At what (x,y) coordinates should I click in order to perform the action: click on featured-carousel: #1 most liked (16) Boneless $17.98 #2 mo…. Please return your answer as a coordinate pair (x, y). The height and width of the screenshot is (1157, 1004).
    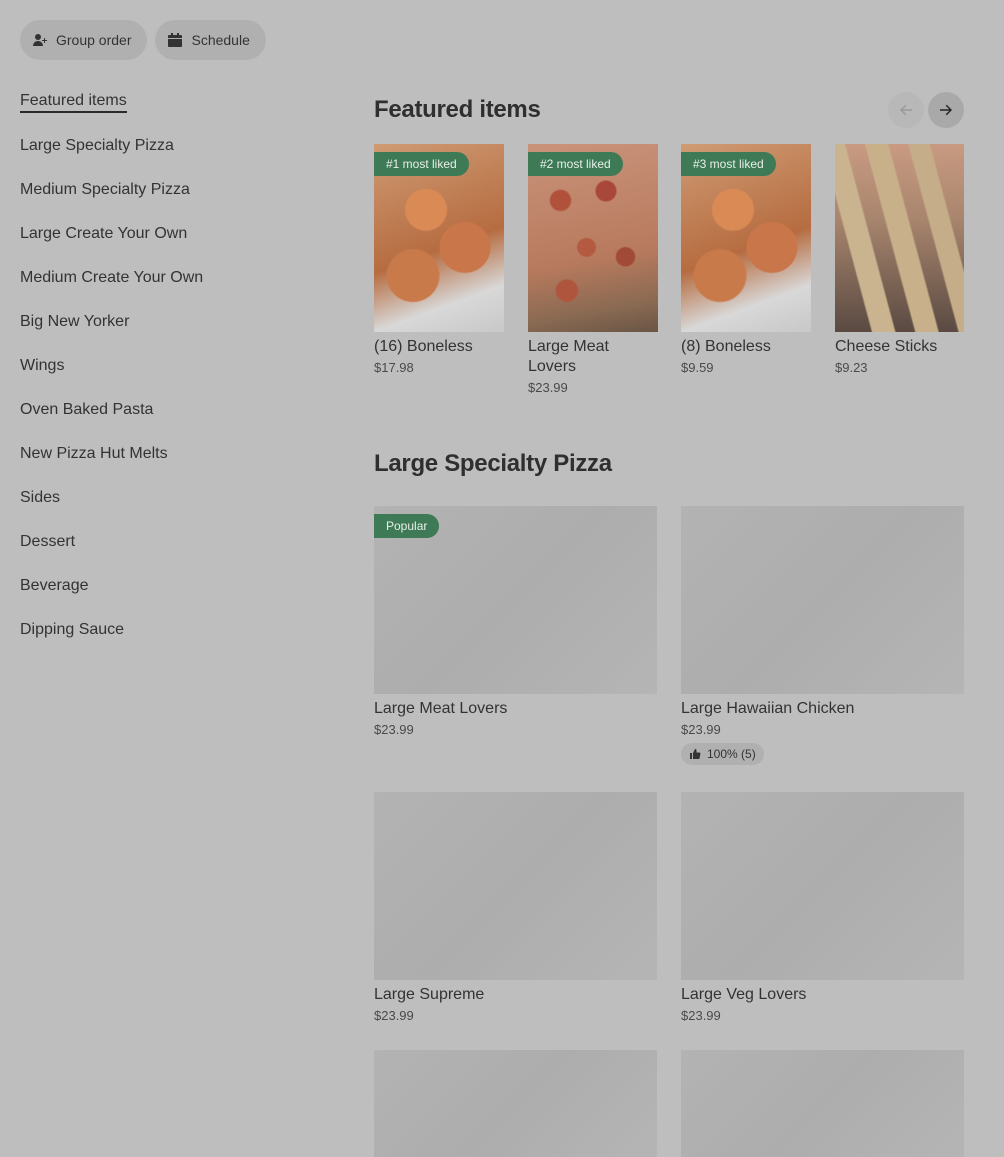
    Looking at the image, I should click on (669, 279).